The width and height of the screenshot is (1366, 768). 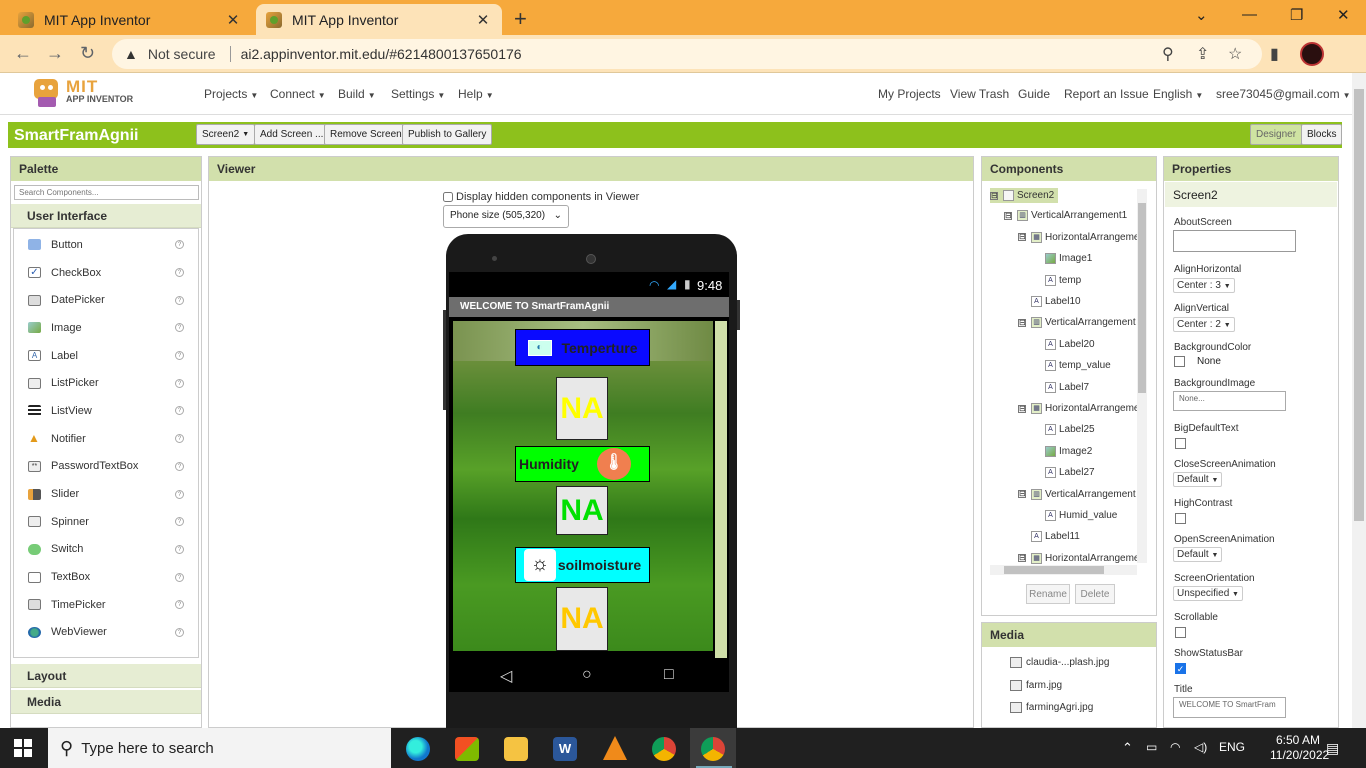 I want to click on palette-item-slider: Slider?, so click(x=106, y=494).